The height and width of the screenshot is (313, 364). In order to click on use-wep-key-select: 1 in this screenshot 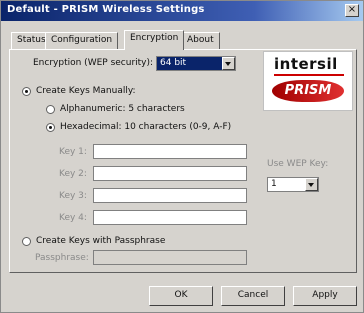, I will do `click(293, 184)`.